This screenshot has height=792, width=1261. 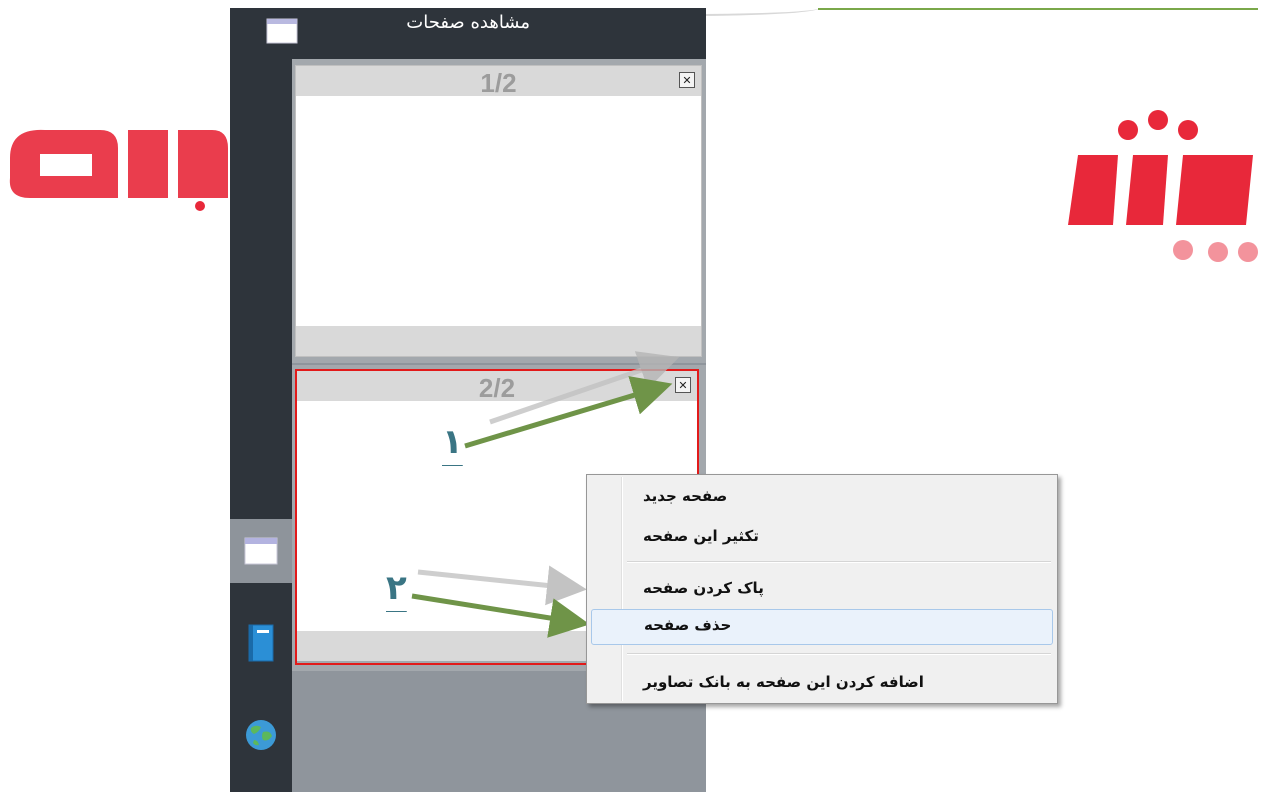 I want to click on page-view-icon, so click(x=282, y=31).